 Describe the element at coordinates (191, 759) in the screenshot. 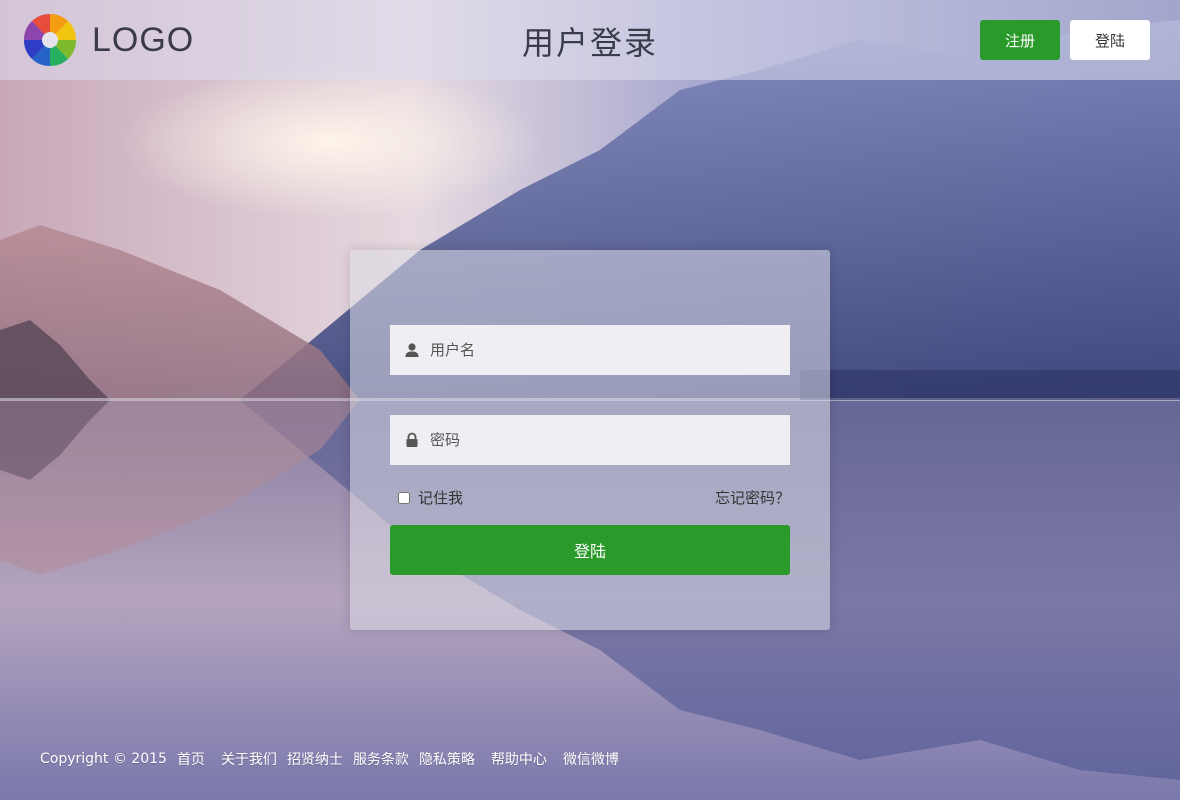

I see `footer-link-home: 首页` at that location.